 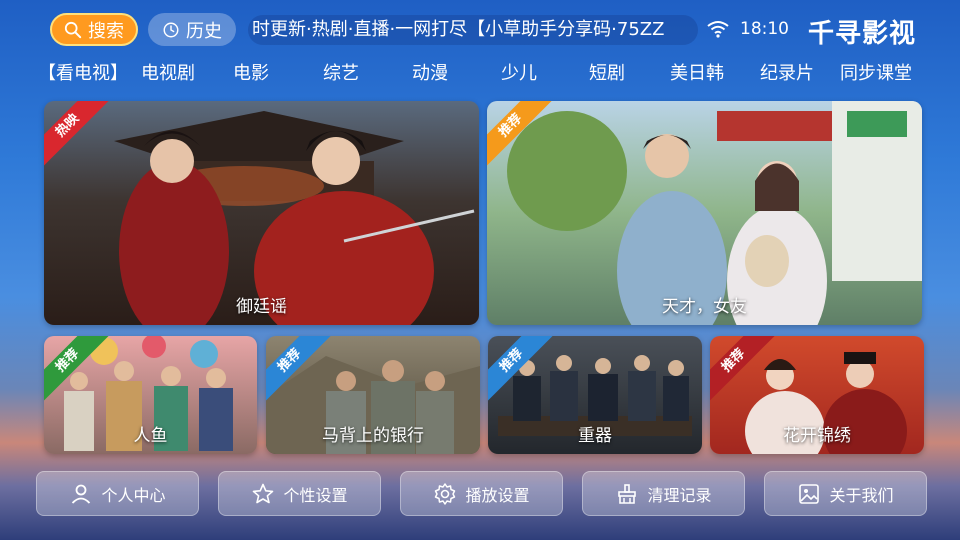 What do you see at coordinates (817, 436) in the screenshot?
I see `card-title: 花开锦绣` at bounding box center [817, 436].